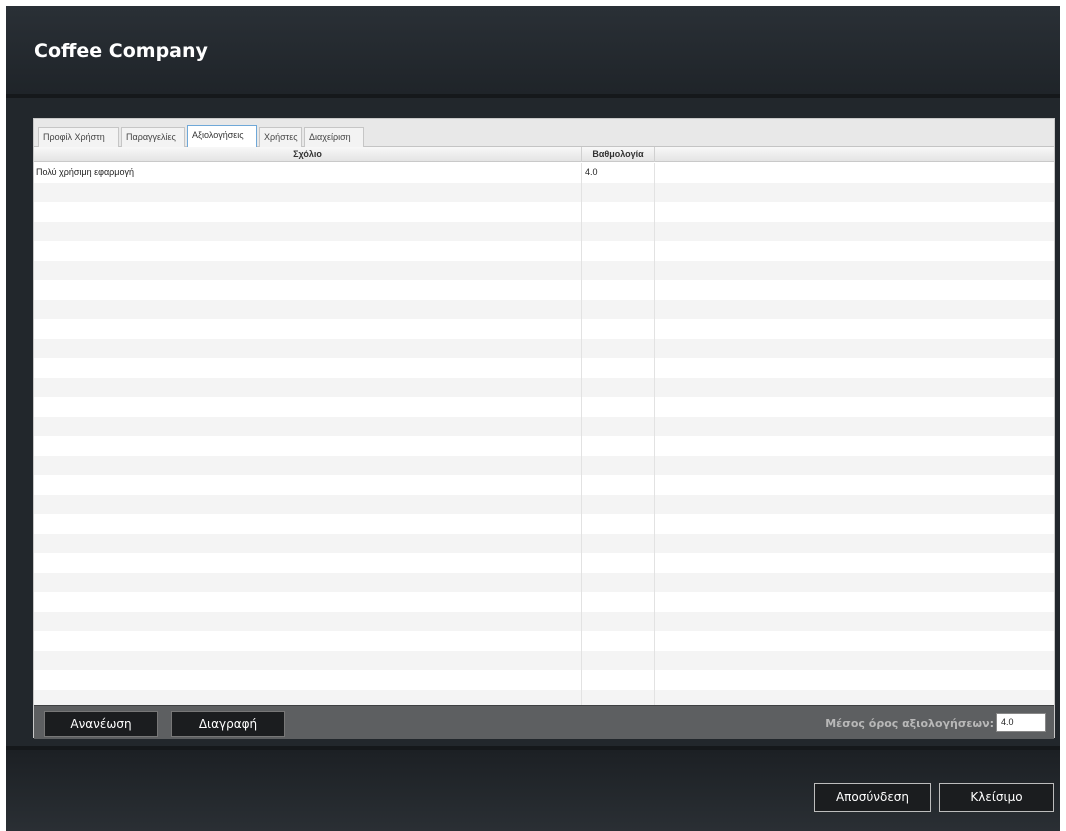 This screenshot has height=831, width=1066. I want to click on column-header-comment: Σχόλιο, so click(307, 154).